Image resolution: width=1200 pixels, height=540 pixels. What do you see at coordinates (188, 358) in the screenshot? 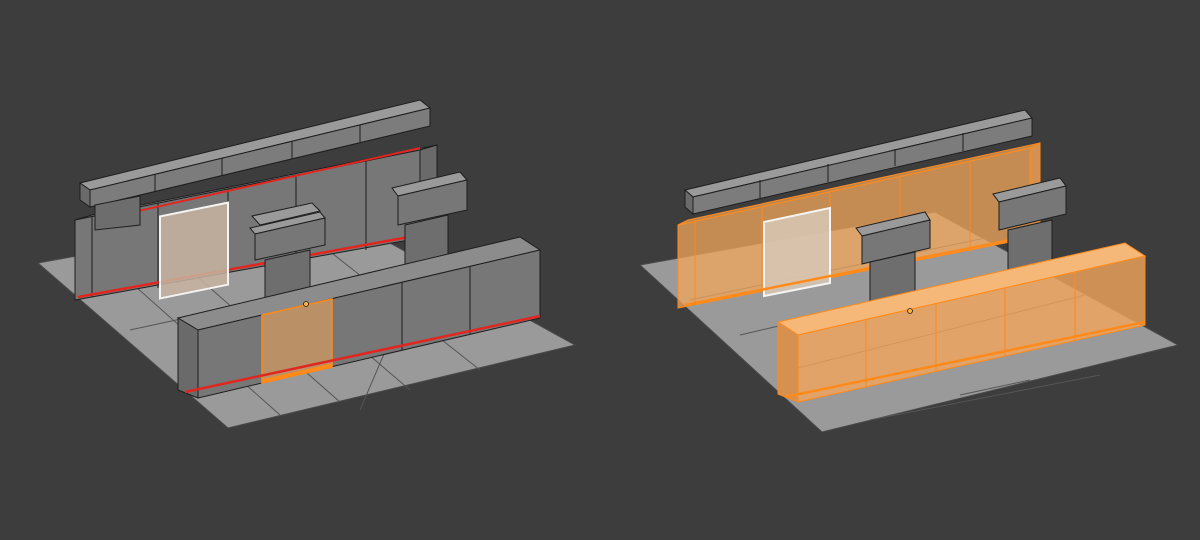
I see `front-wall-front` at bounding box center [188, 358].